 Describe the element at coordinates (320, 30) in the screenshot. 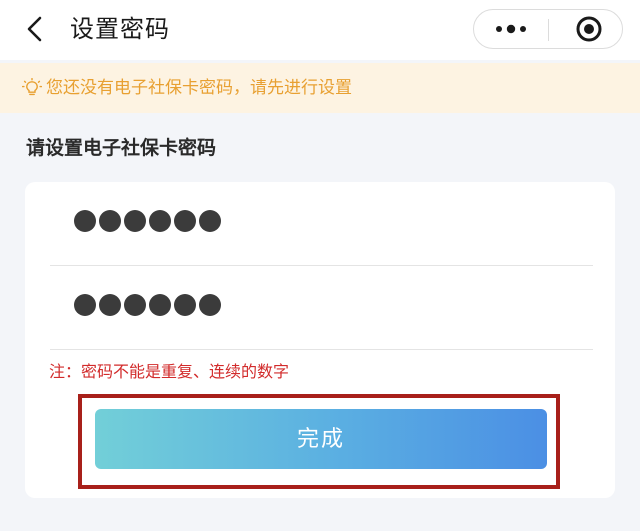

I see `navigation-bar: 设置密码` at that location.